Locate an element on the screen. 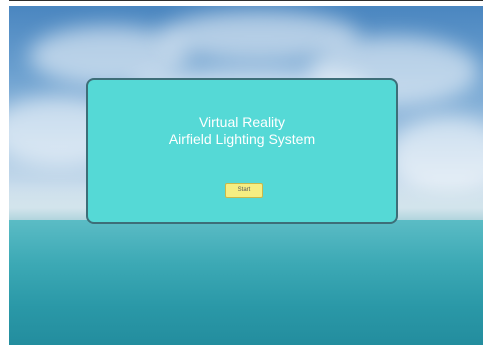 The image size is (483, 345). start-button: Start is located at coordinates (244, 190).